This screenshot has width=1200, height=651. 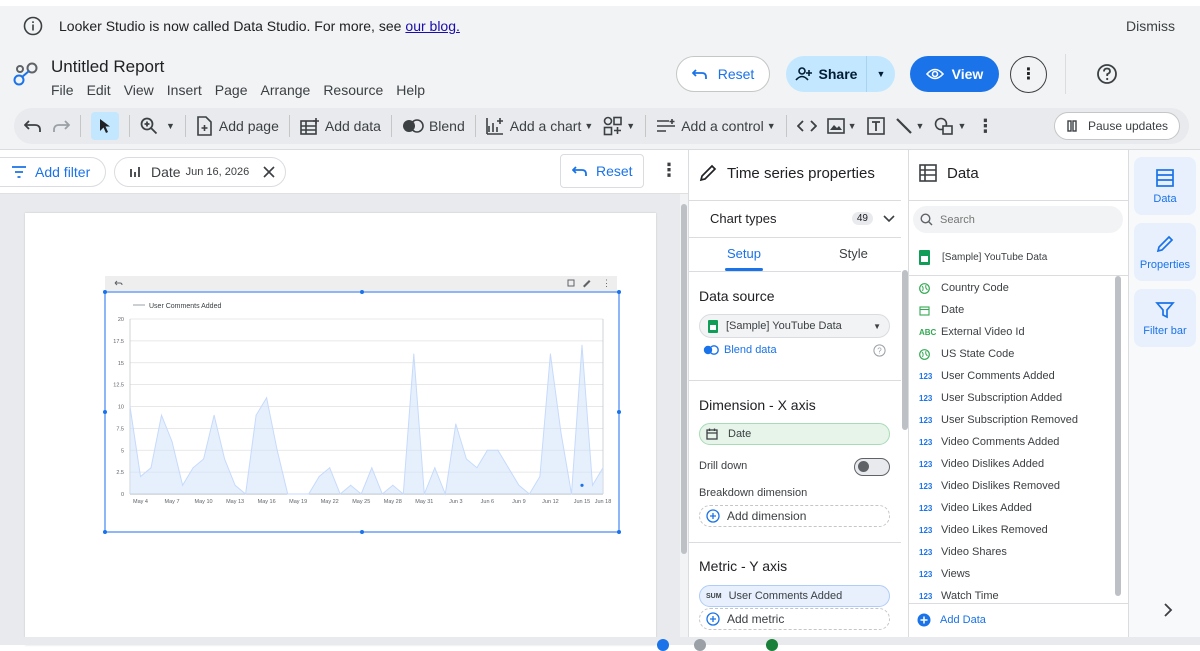 I want to click on zoom-button: ▼, so click(x=157, y=126).